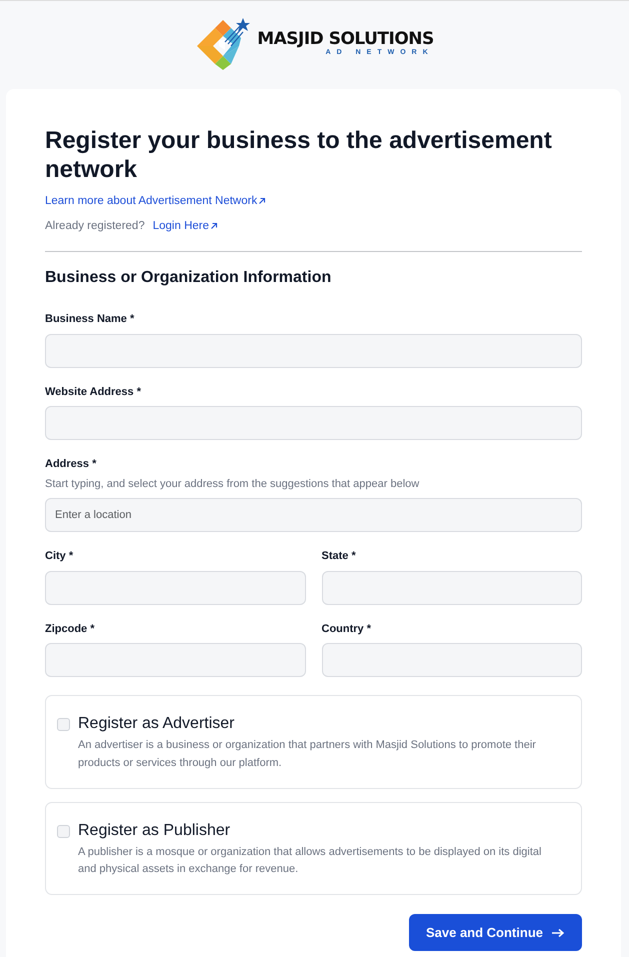 This screenshot has height=957, width=629. What do you see at coordinates (310, 860) in the screenshot?
I see `option-description: A publisher is a mosque or organization that allows advertisements to be displayed on its digital and physical assets in exchange for revenue.` at bounding box center [310, 860].